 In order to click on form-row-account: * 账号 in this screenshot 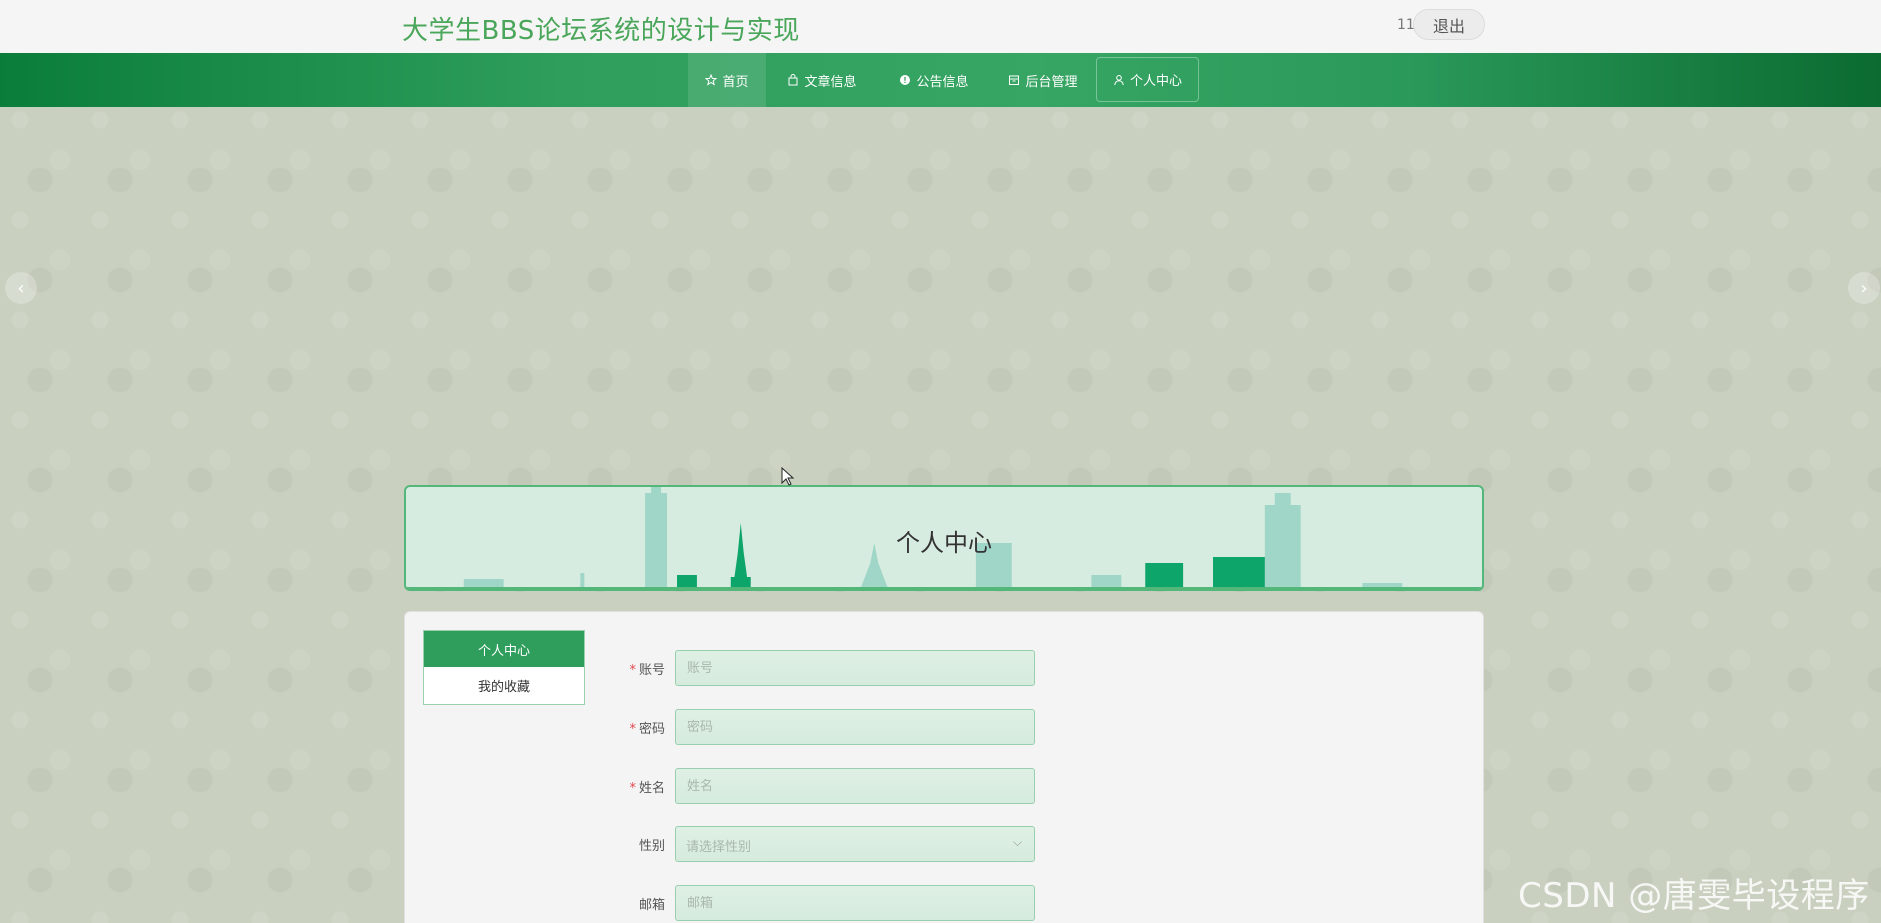, I will do `click(820, 668)`.